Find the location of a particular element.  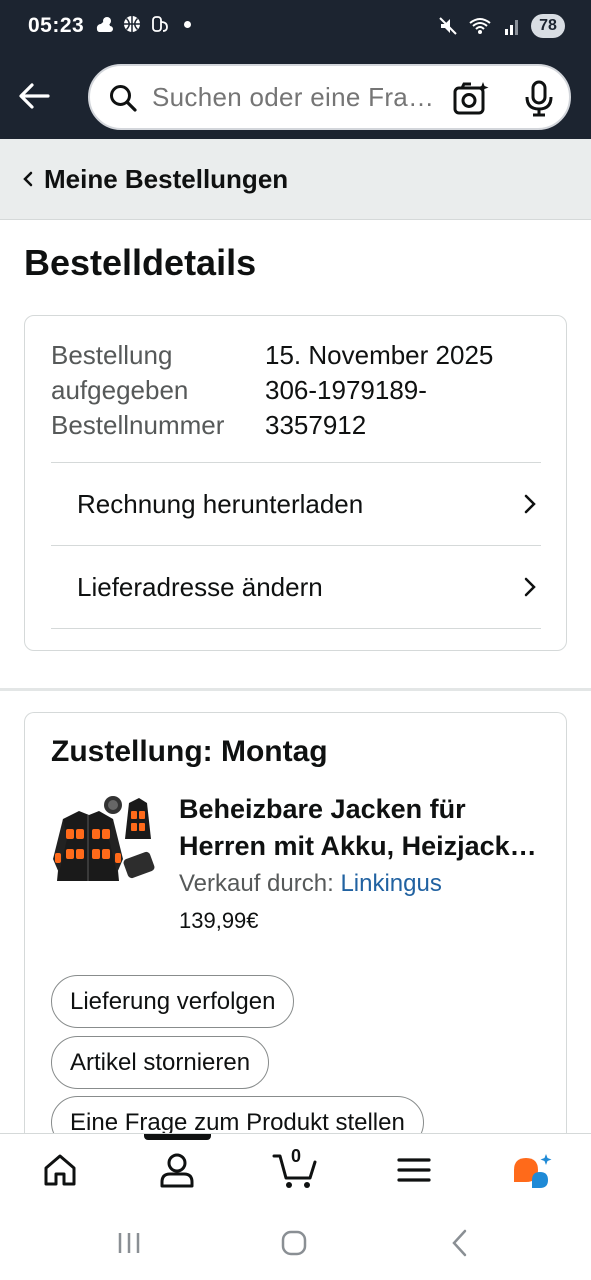

delivery-title: Zustellung: Montag is located at coordinates (189, 751).